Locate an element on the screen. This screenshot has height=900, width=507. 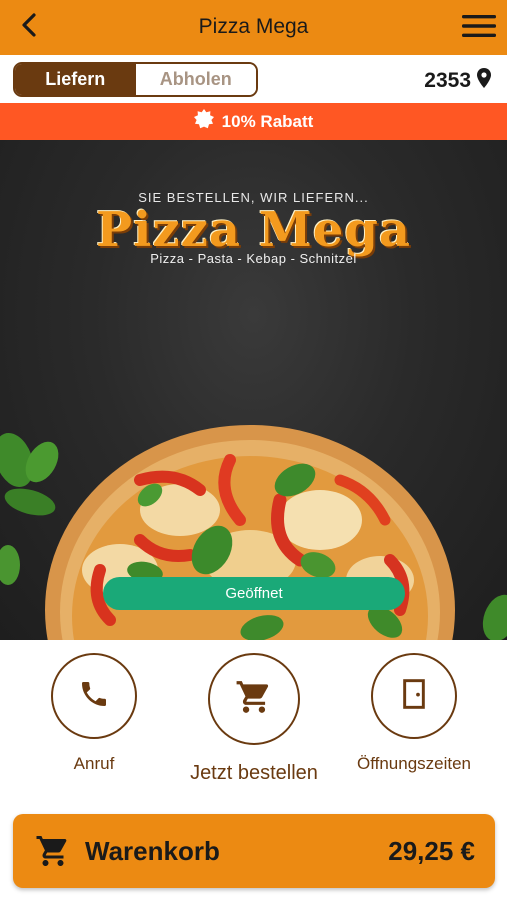
menu-button is located at coordinates (479, 28).